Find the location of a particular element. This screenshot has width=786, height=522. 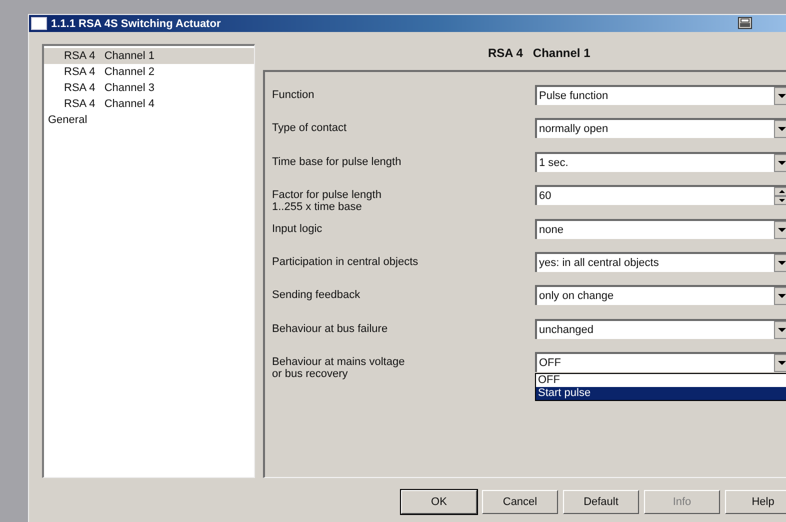

dropdown: OFF is located at coordinates (660, 362).